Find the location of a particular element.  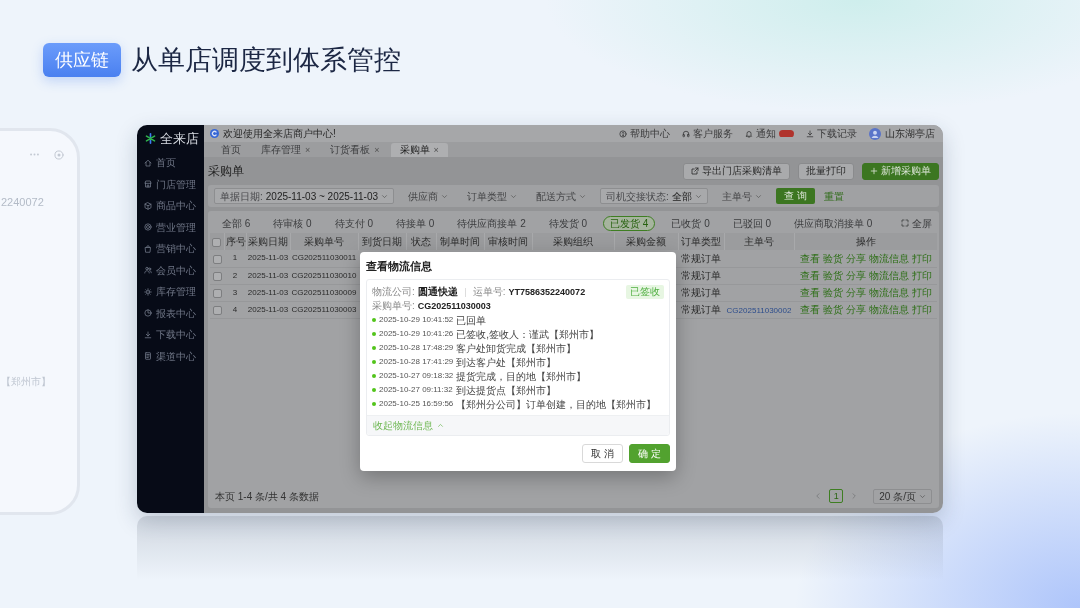

sidebar-item: 渠道中心 is located at coordinates (170, 356).